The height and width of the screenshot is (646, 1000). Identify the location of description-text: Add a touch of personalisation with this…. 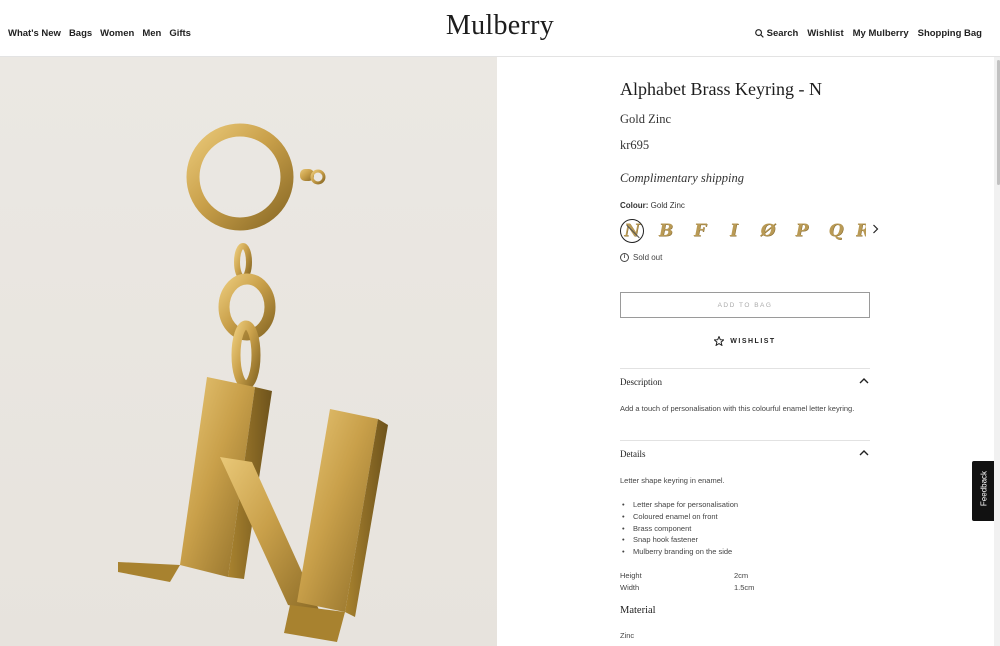
(737, 408).